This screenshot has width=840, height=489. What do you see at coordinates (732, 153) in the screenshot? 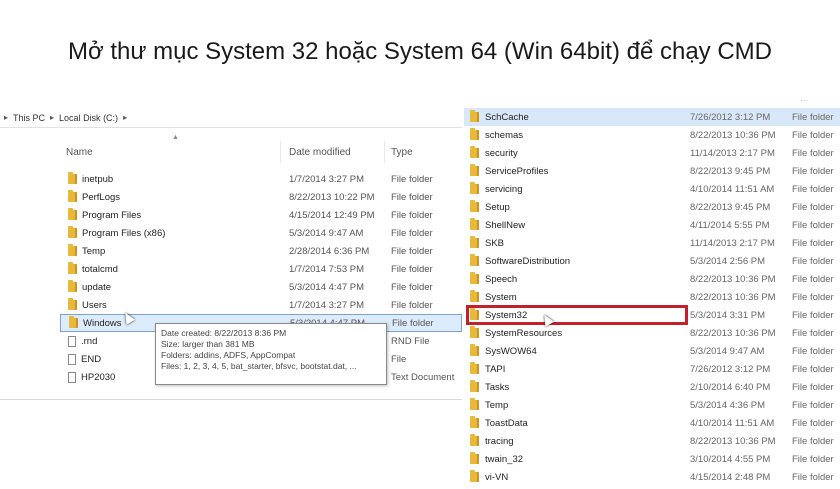
I see `row-date: 11/14/2013 2:17 PM` at bounding box center [732, 153].